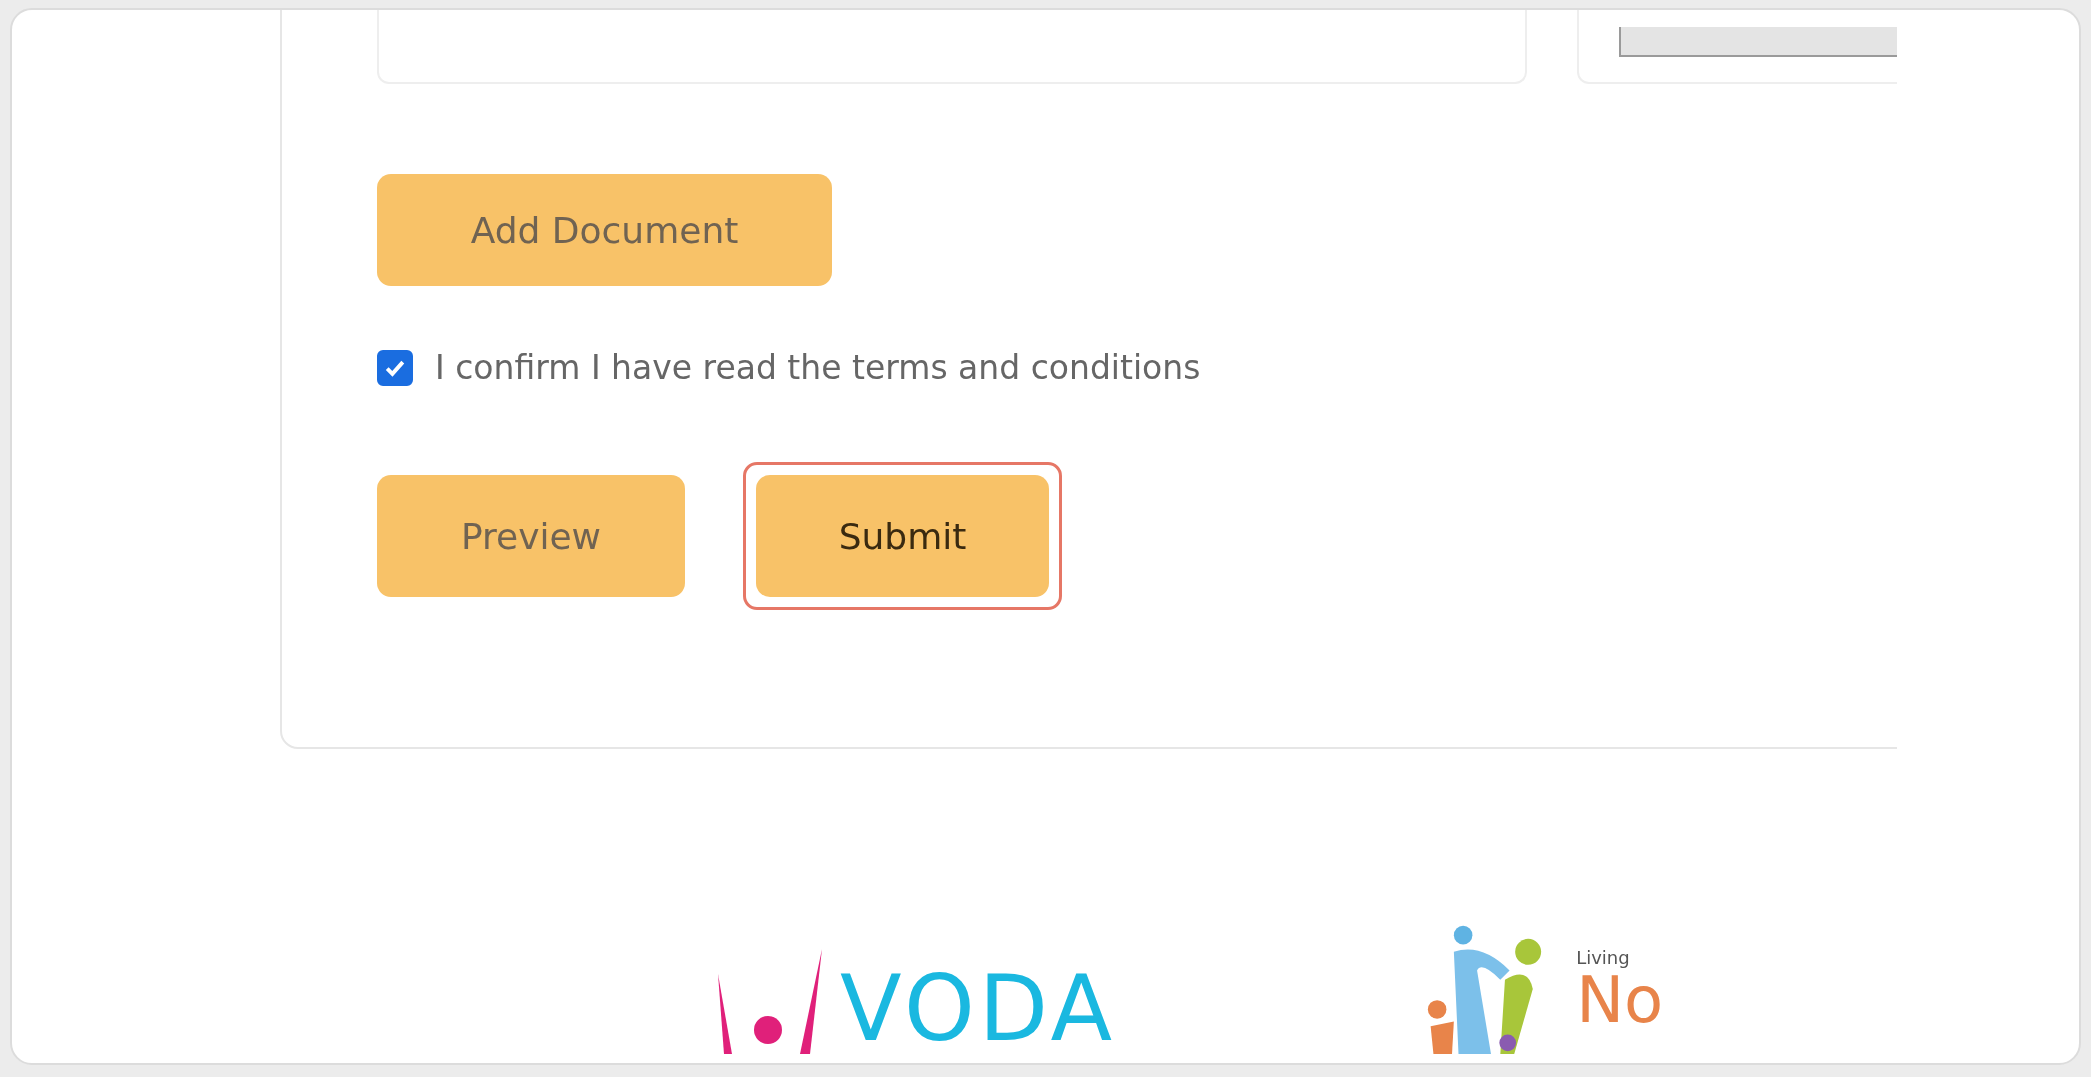 Image resolution: width=2091 pixels, height=1077 pixels. Describe the element at coordinates (902, 536) in the screenshot. I see `submit-button: Submit` at that location.